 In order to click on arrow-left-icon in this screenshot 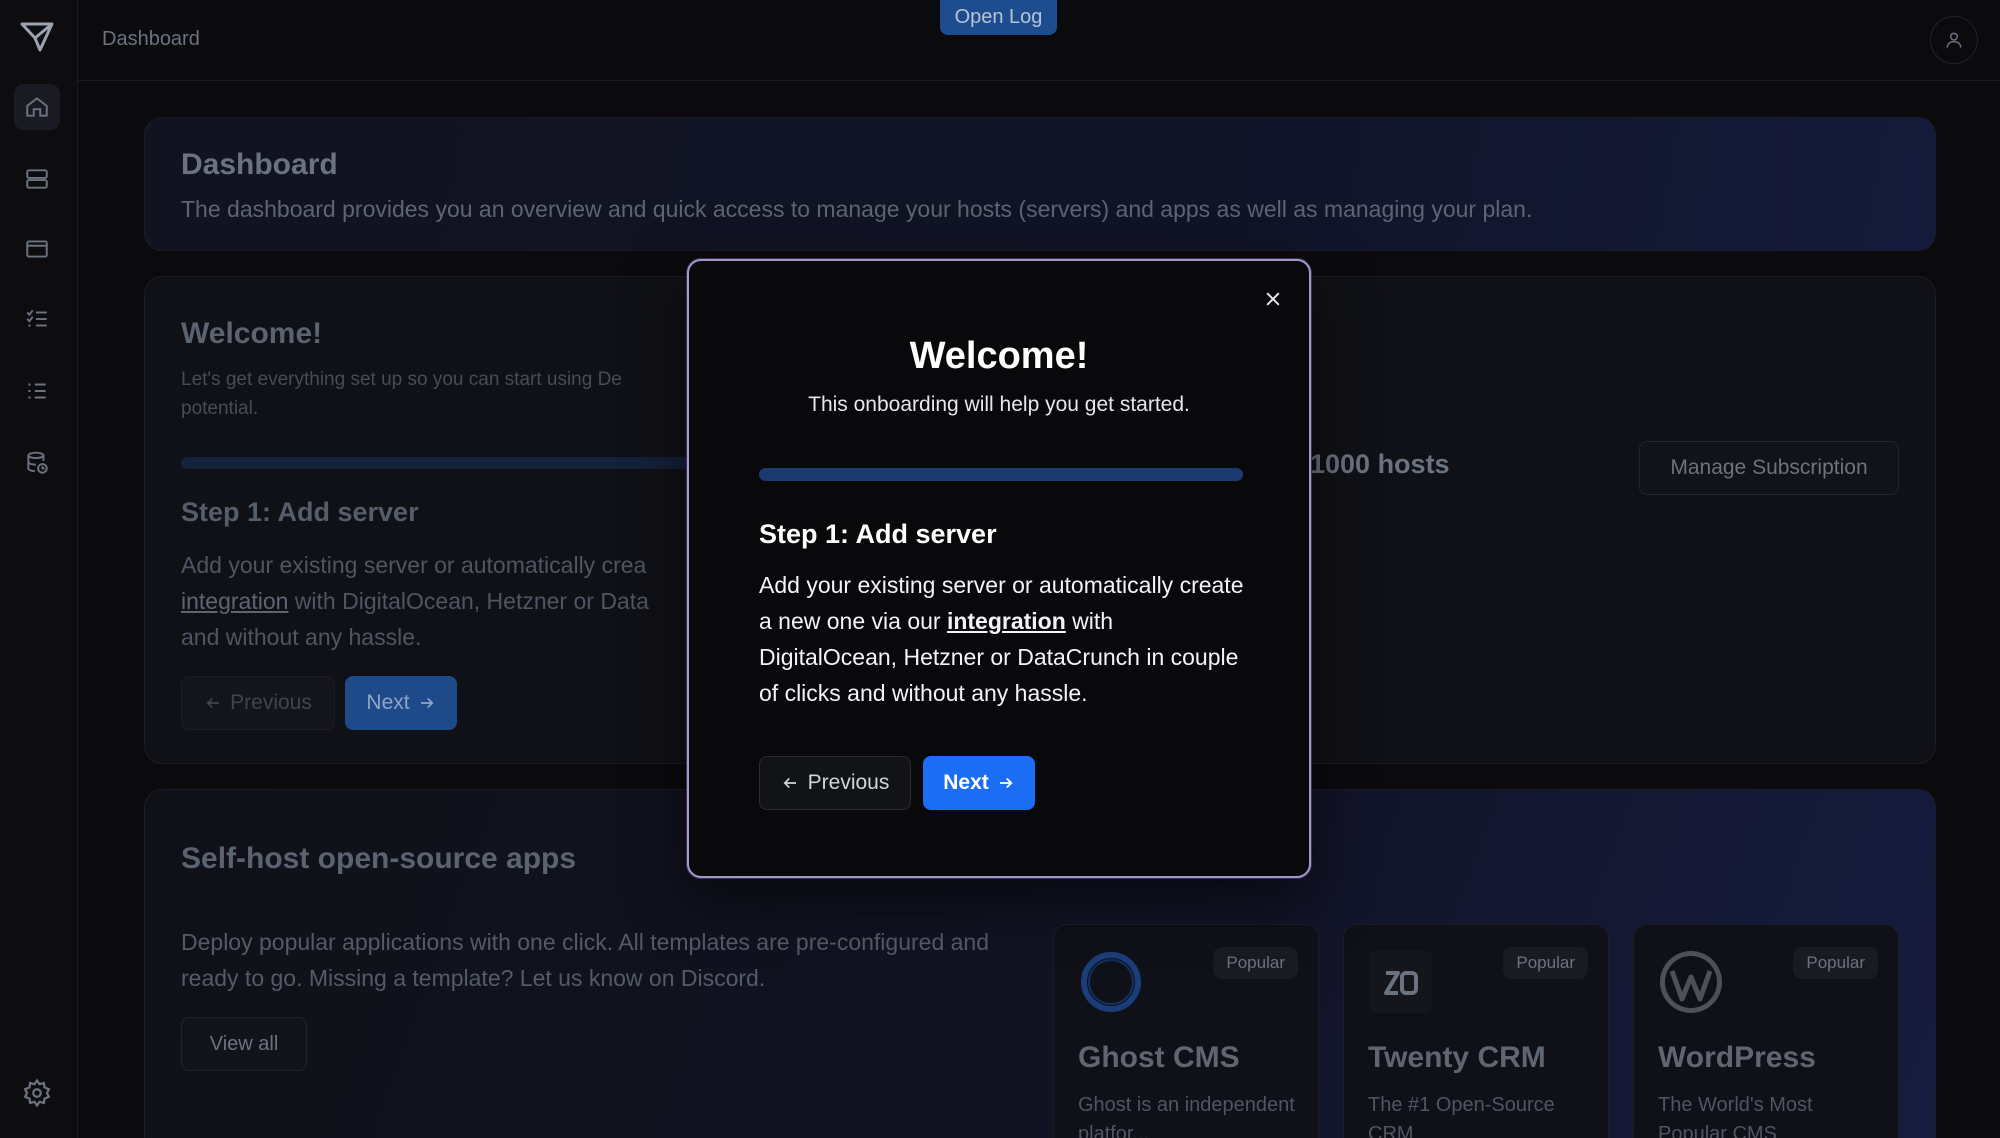, I will do `click(789, 783)`.